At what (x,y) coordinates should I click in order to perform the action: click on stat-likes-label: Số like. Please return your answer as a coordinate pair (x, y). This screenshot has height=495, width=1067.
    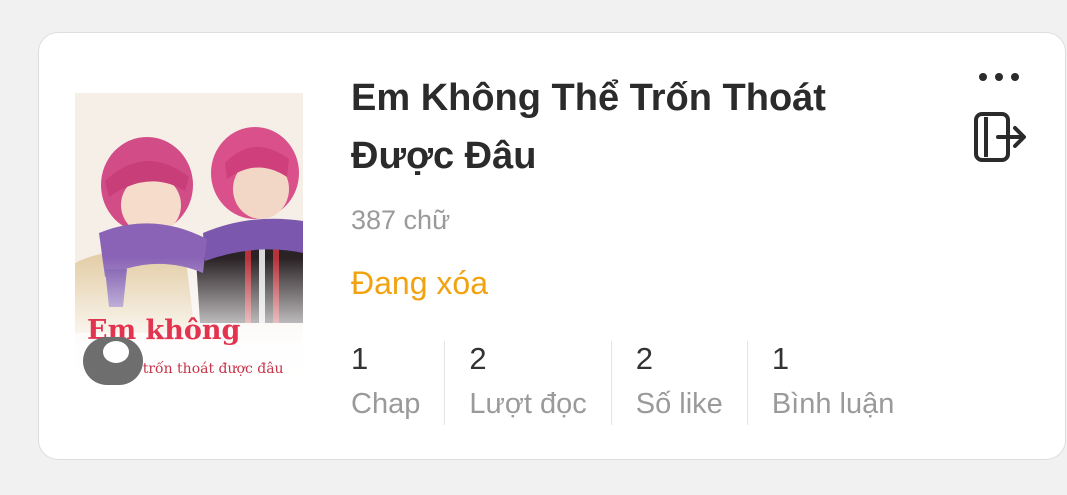
    Looking at the image, I should click on (679, 404).